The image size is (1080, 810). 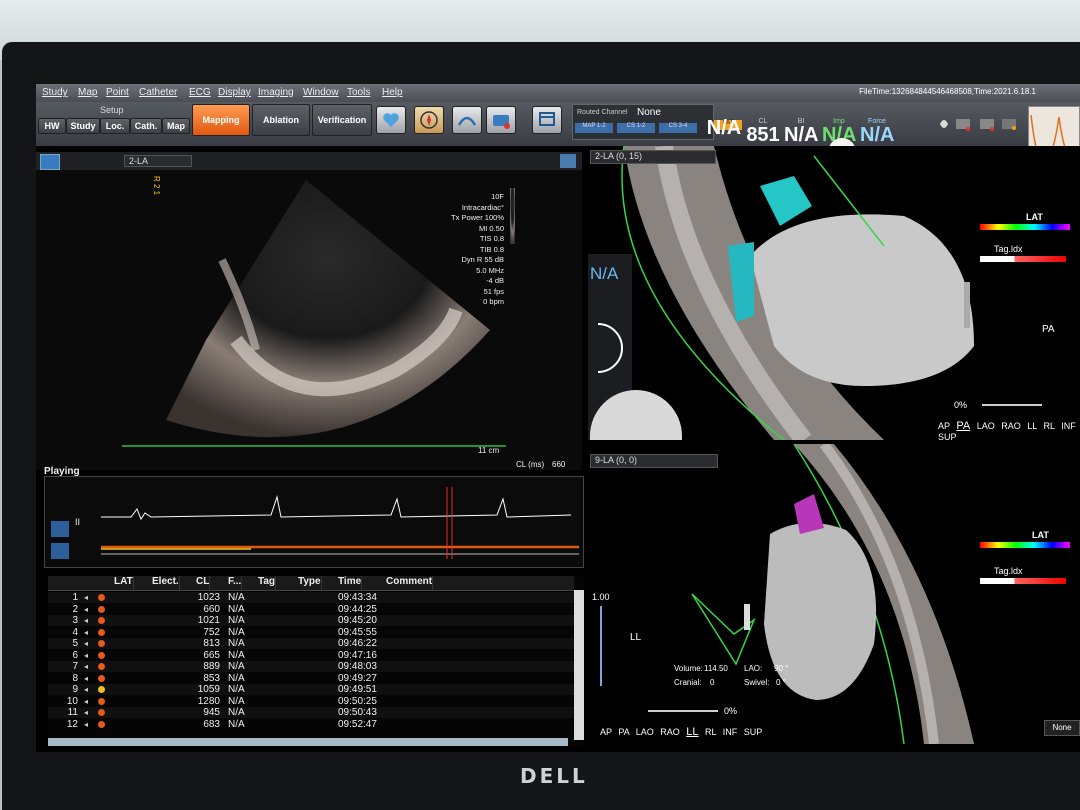 I want to click on bottom-nav-pa: PA, so click(x=623, y=732).